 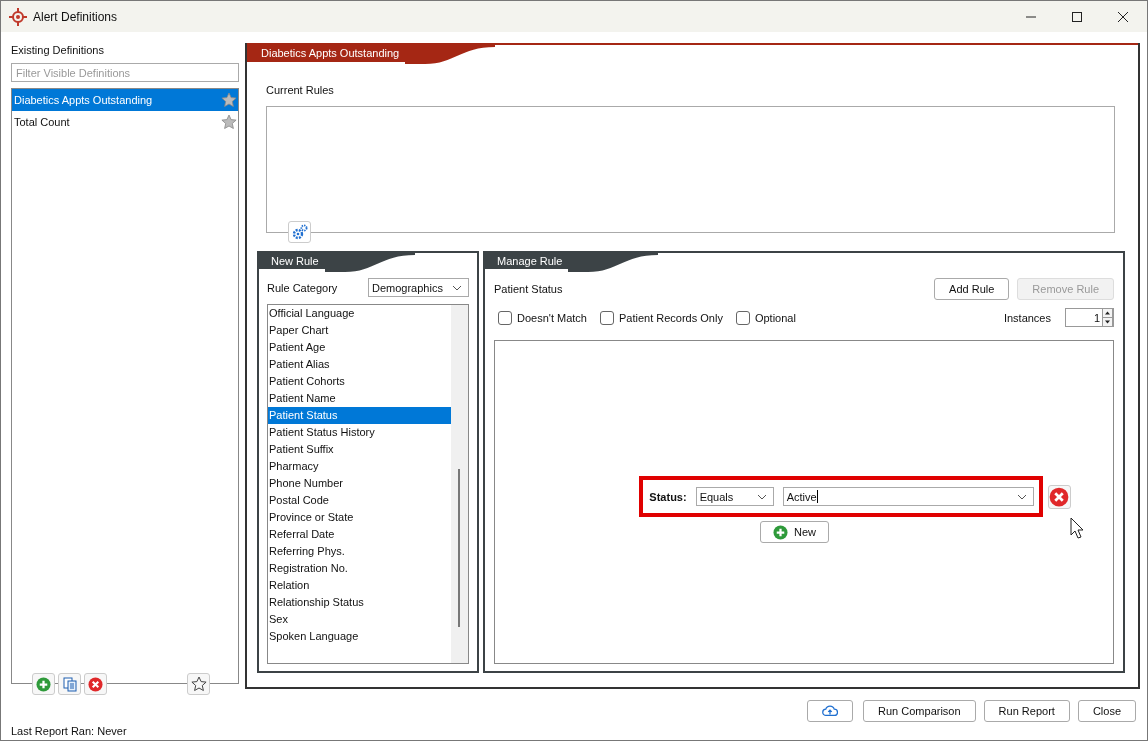 I want to click on operator-dropdown: Equals, so click(x=734, y=496).